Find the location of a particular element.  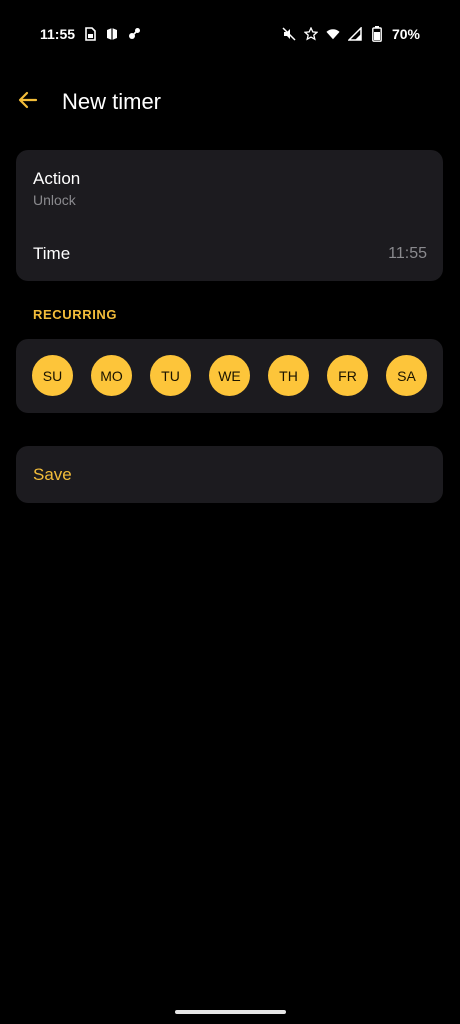

day-toggle-thursday: TH is located at coordinates (288, 375).